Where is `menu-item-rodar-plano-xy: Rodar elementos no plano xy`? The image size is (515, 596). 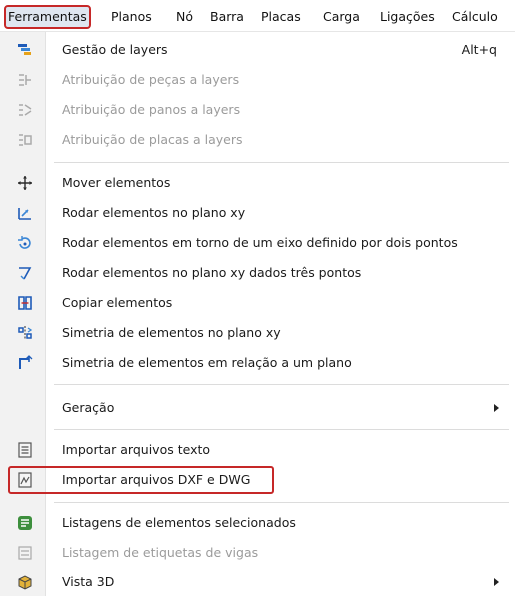
menu-item-rodar-plano-xy: Rodar elementos no plano xy is located at coordinates (257, 213).